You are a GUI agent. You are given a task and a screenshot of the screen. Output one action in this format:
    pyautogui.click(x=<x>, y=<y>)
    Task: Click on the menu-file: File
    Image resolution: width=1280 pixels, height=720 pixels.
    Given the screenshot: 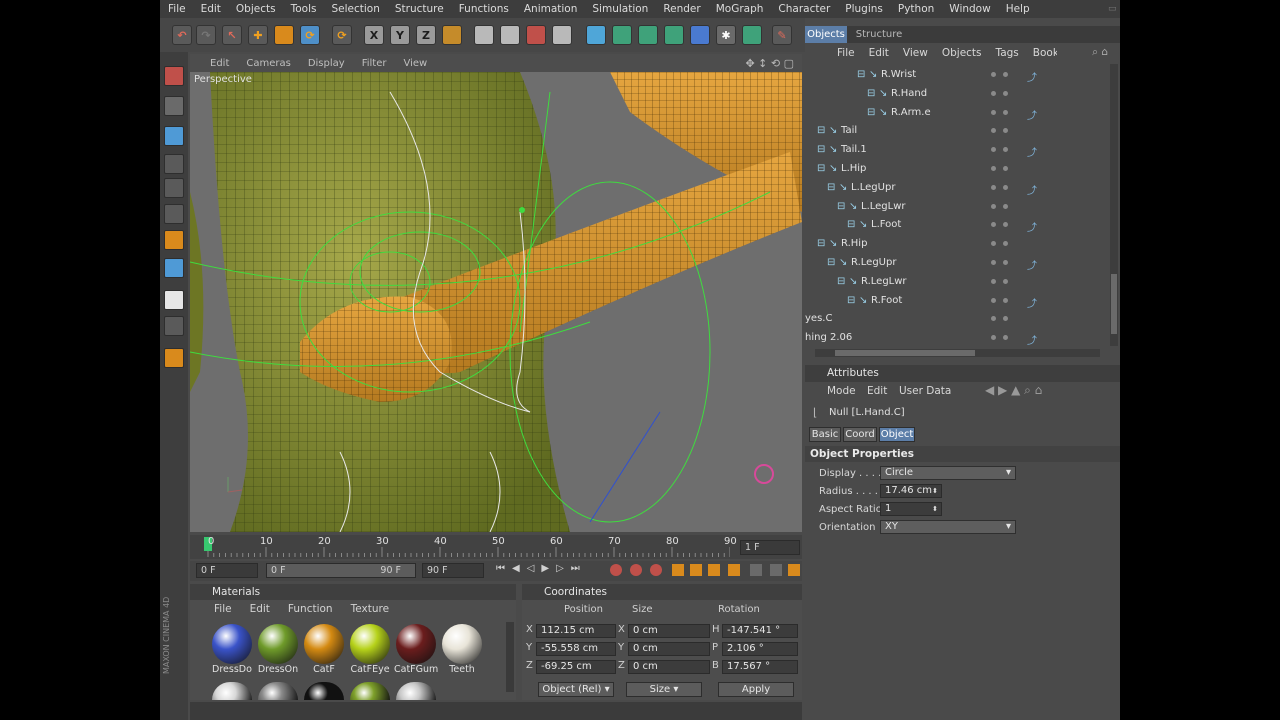 What is the action you would take?
    pyautogui.click(x=177, y=9)
    